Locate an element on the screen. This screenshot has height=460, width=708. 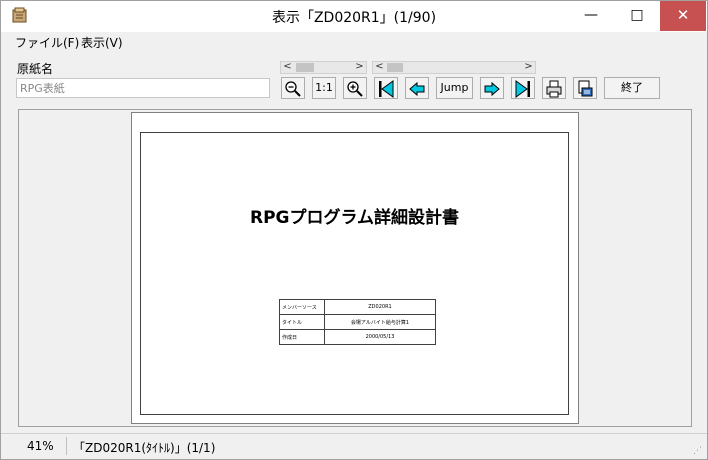
next-page-icon is located at coordinates (492, 89).